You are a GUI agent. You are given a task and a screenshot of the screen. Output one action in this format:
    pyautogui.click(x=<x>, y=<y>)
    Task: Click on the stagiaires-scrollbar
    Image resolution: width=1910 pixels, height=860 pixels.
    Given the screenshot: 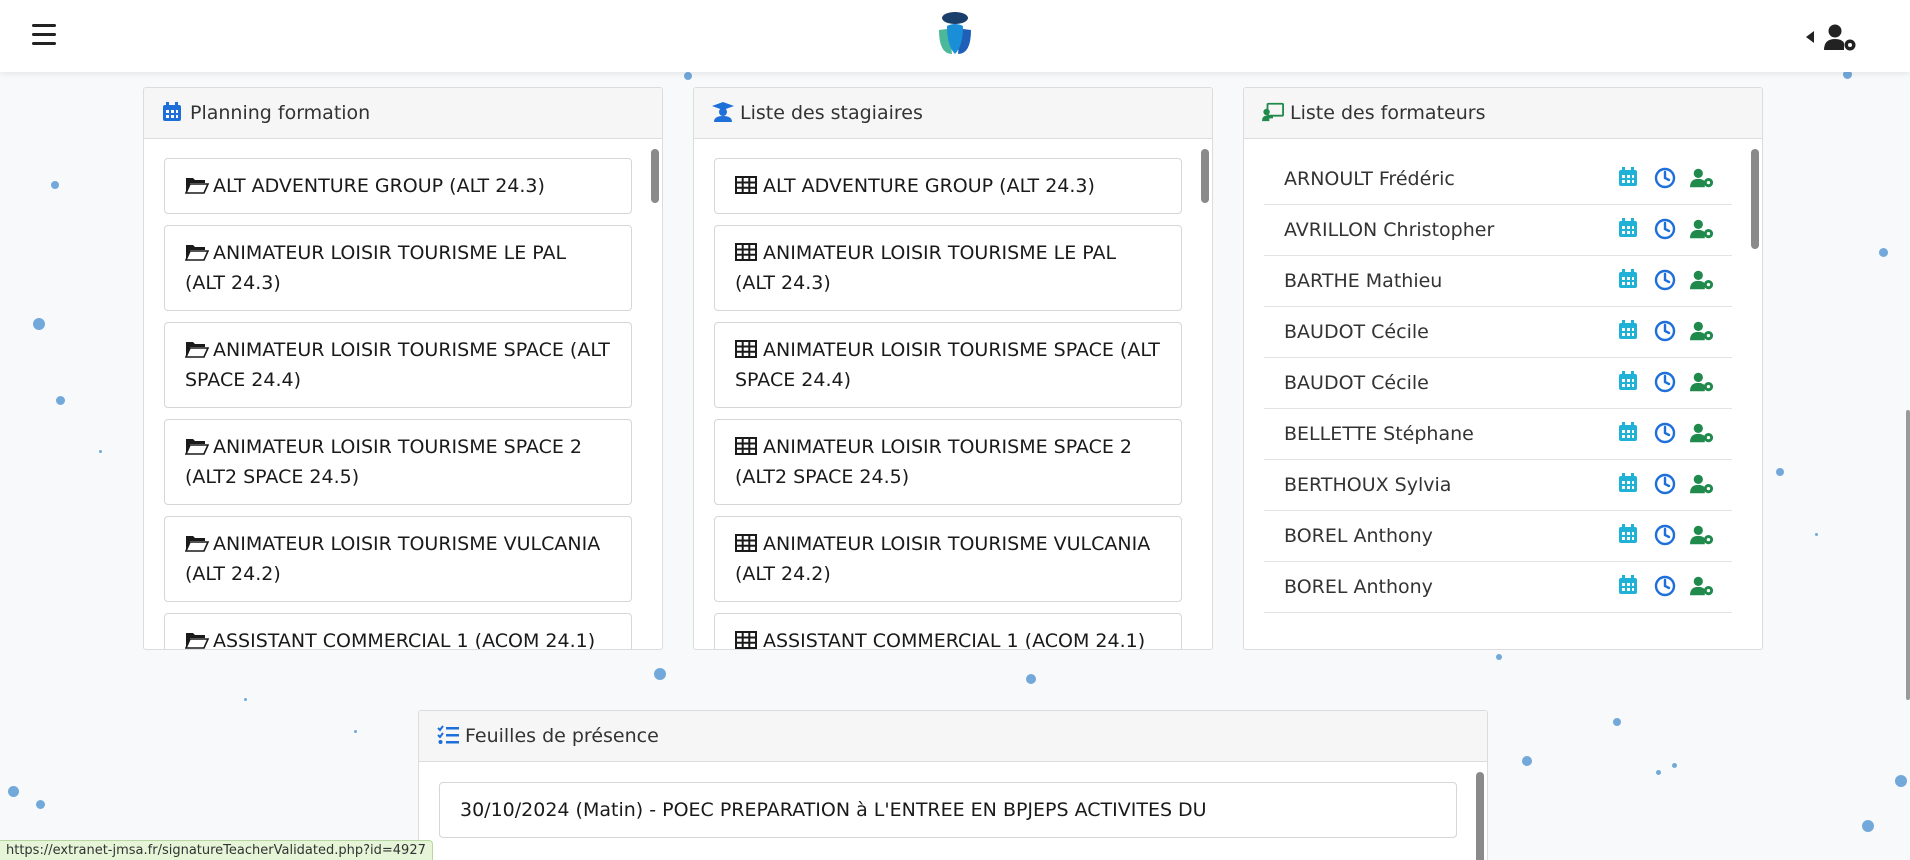 What is the action you would take?
    pyautogui.click(x=1205, y=399)
    